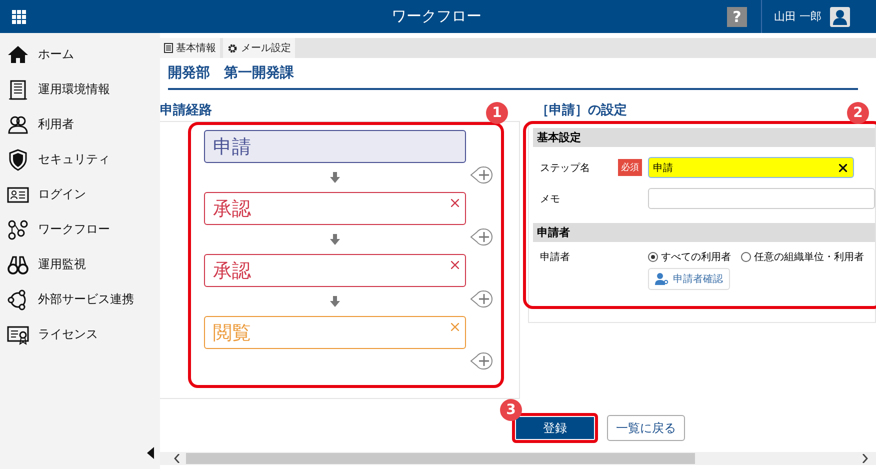 The image size is (876, 469). What do you see at coordinates (335, 146) in the screenshot?
I see `route-step: 申請` at bounding box center [335, 146].